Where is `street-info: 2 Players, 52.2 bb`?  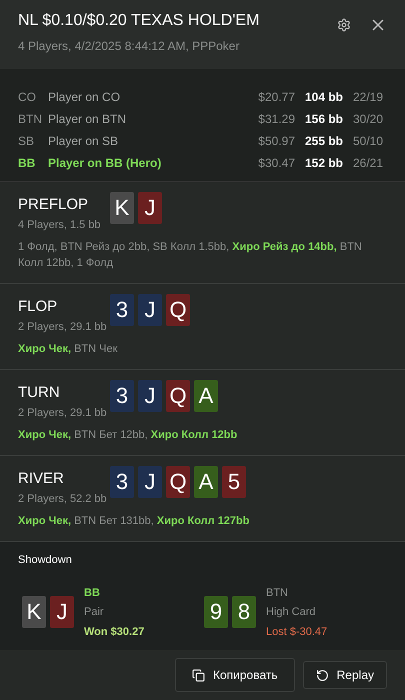
street-info: 2 Players, 52.2 bb is located at coordinates (63, 499).